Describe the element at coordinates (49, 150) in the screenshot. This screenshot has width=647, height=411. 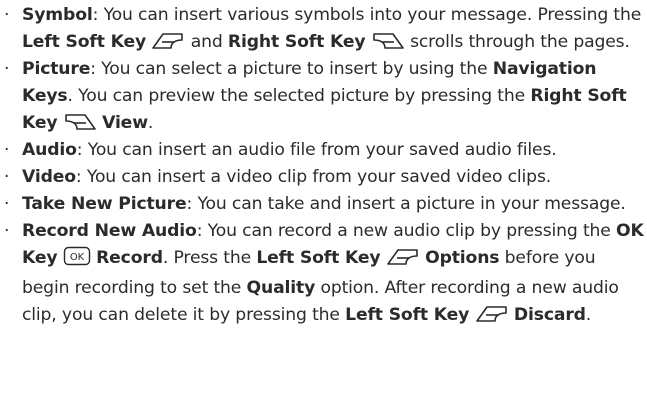
I see `term-audio: Audio` at that location.